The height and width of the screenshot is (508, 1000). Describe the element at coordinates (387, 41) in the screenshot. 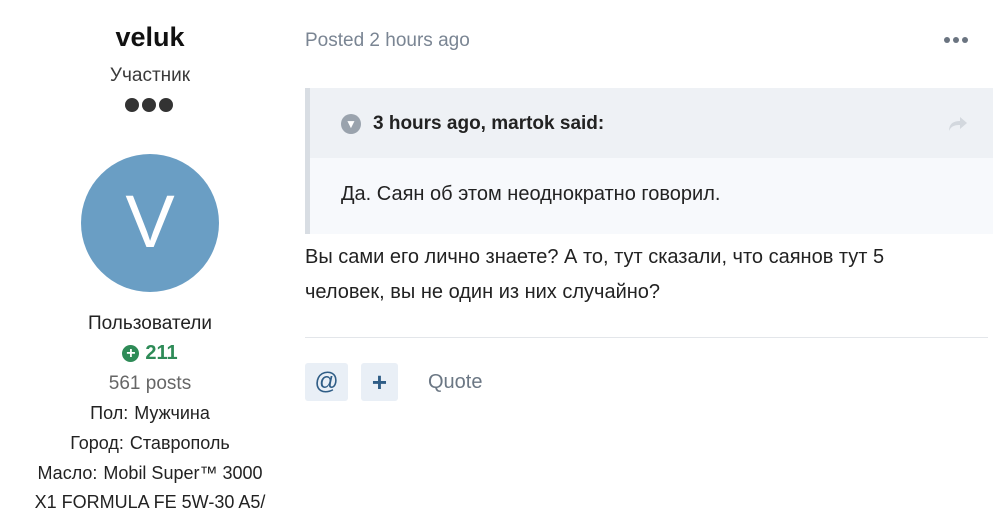

I see `post-timestamp: Posted 2 hours ago` at that location.